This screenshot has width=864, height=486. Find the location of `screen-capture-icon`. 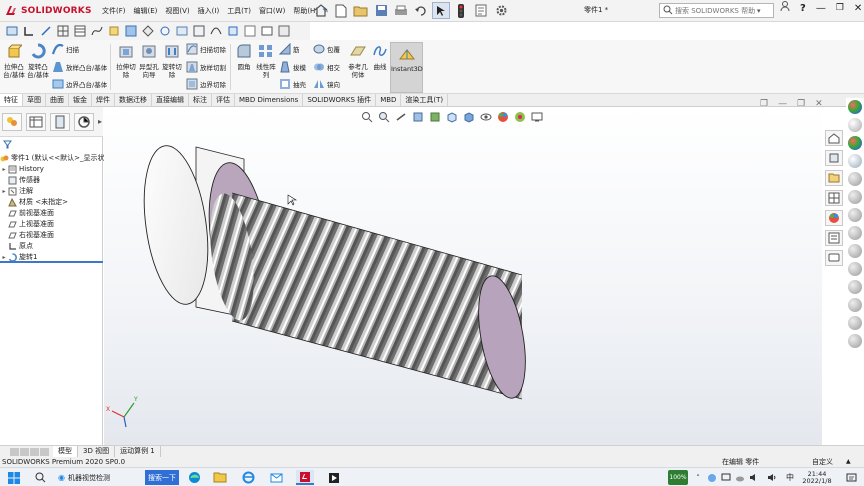

screen-capture-icon is located at coordinates (266, 31).